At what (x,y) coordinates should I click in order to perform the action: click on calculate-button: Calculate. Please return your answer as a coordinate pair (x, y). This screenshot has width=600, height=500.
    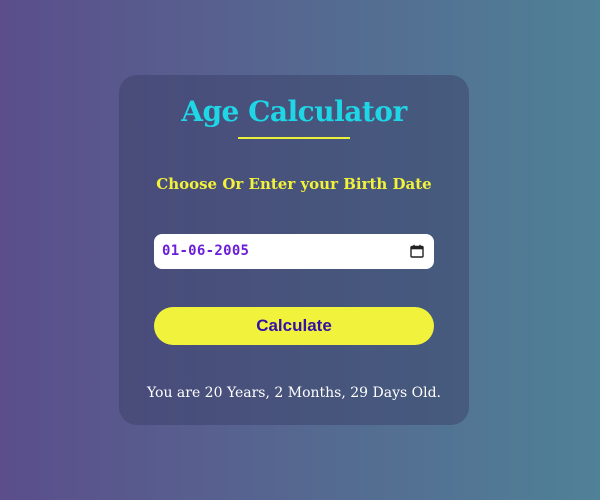
    Looking at the image, I should click on (294, 326).